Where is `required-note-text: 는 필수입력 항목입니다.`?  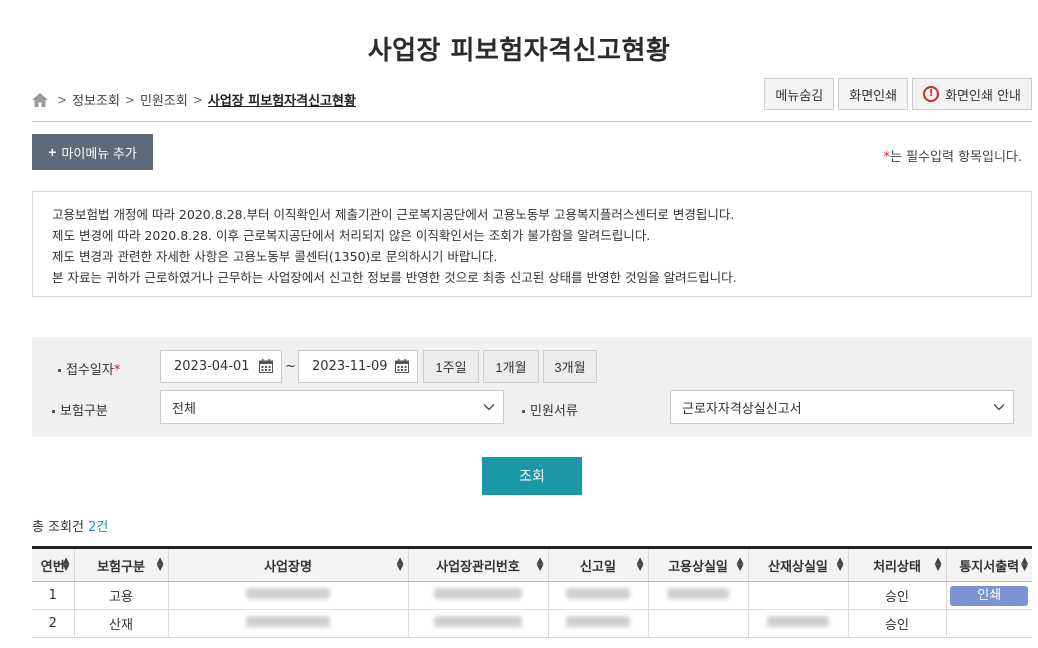 required-note-text: 는 필수입력 항목입니다. is located at coordinates (956, 157).